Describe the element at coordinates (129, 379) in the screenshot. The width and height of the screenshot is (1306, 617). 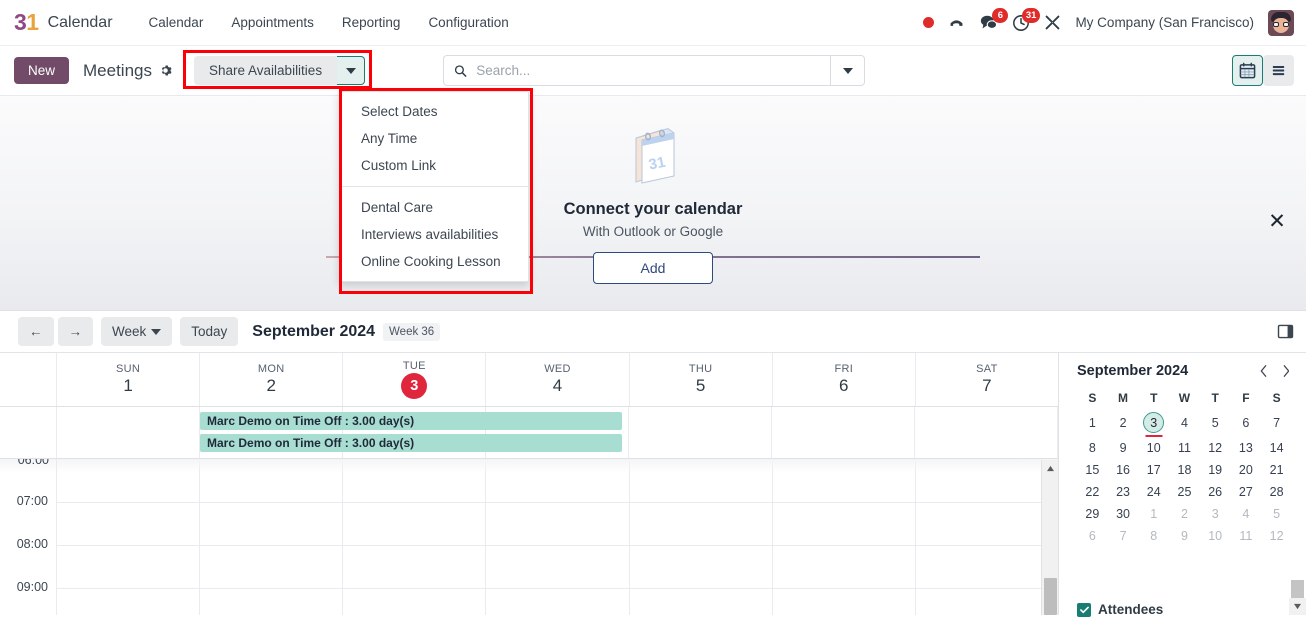
I see `day-header-sun: SUN 1` at that location.